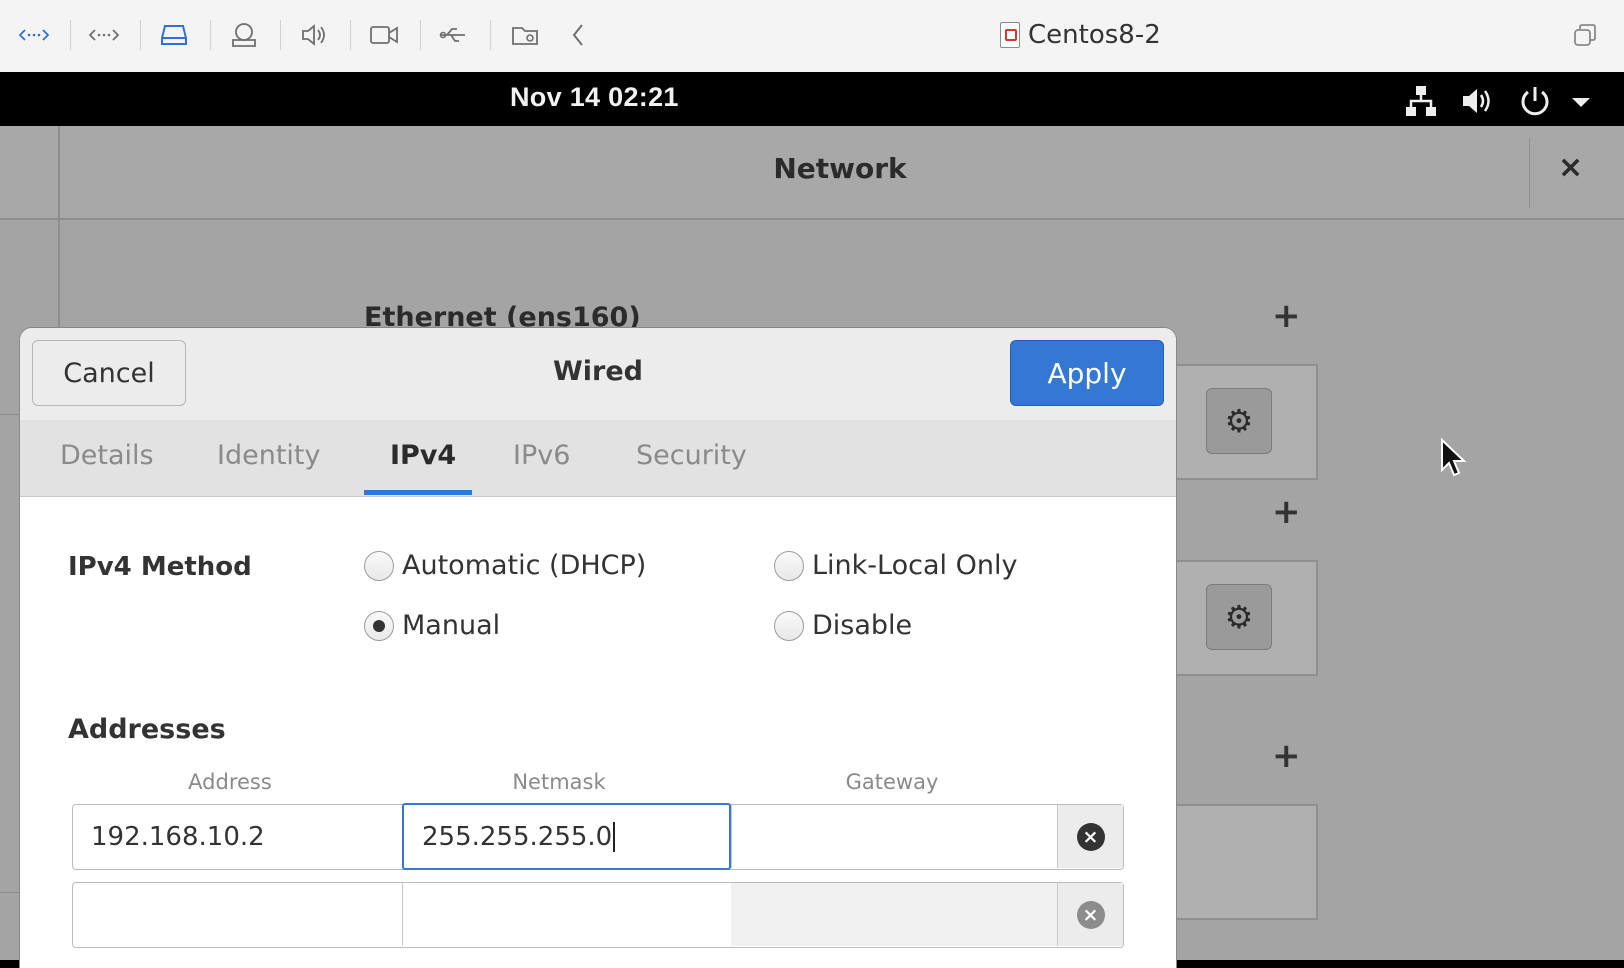  Describe the element at coordinates (594, 97) in the screenshot. I see `clock: Nov 14 02:21` at that location.